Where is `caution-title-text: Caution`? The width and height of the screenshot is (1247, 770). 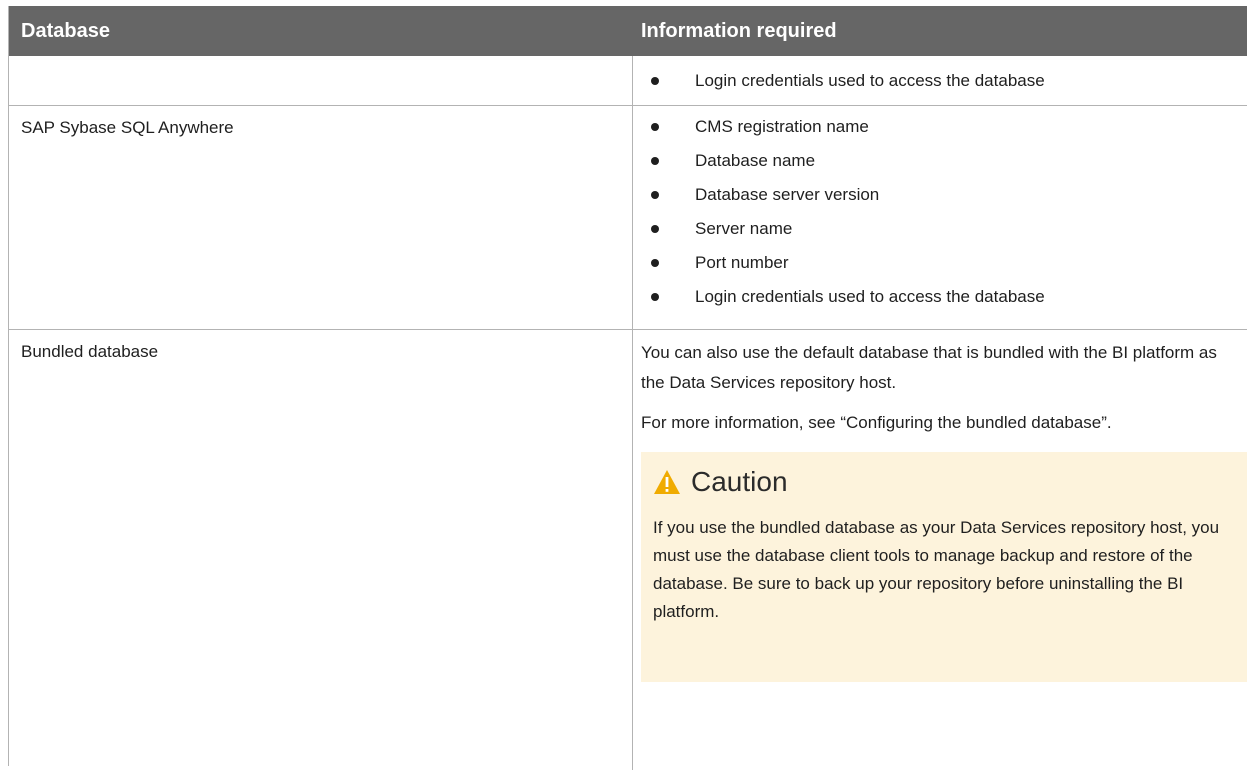
caution-title-text: Caution is located at coordinates (739, 481).